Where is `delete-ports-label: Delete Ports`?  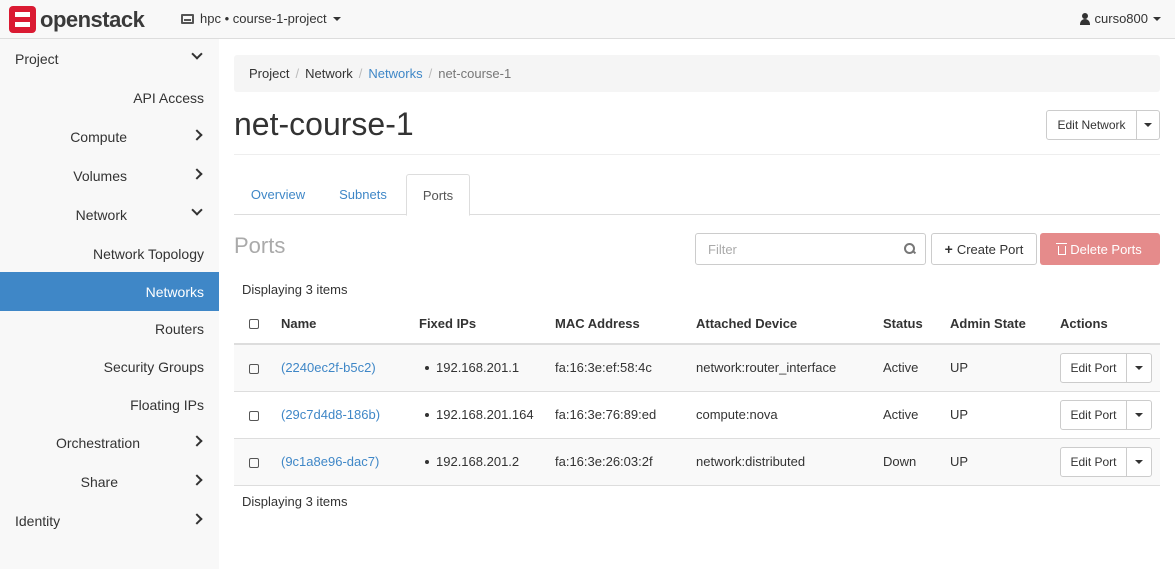 delete-ports-label: Delete Ports is located at coordinates (1106, 249).